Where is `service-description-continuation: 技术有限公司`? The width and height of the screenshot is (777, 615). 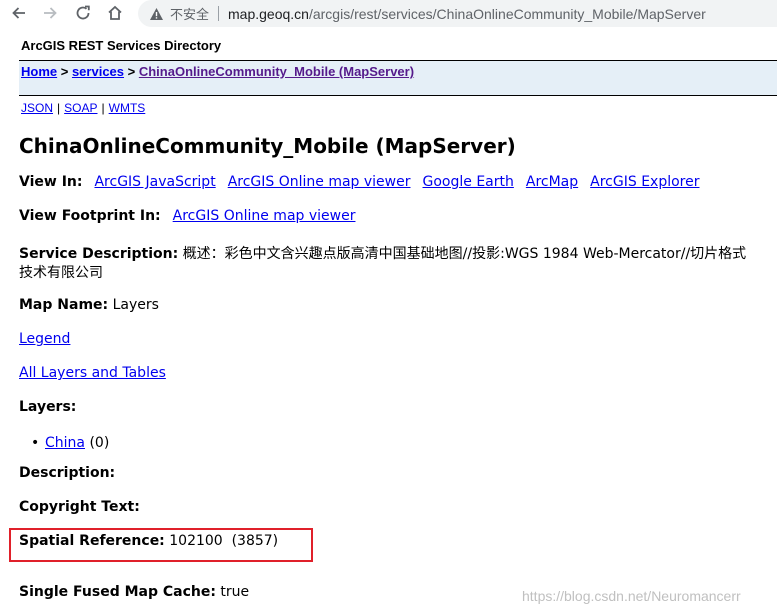
service-description-continuation: 技术有限公司 is located at coordinates (61, 273).